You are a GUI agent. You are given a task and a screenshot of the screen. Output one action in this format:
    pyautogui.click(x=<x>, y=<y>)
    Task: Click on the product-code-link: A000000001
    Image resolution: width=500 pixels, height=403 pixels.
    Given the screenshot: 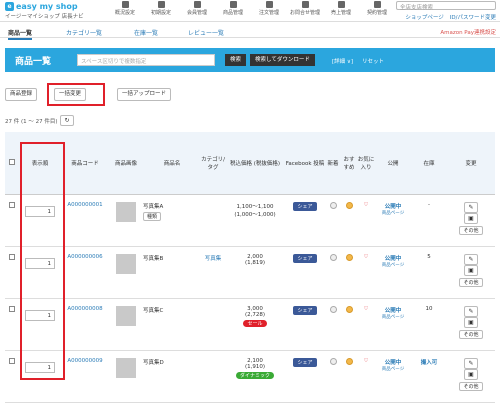 What is the action you would take?
    pyautogui.click(x=84, y=205)
    